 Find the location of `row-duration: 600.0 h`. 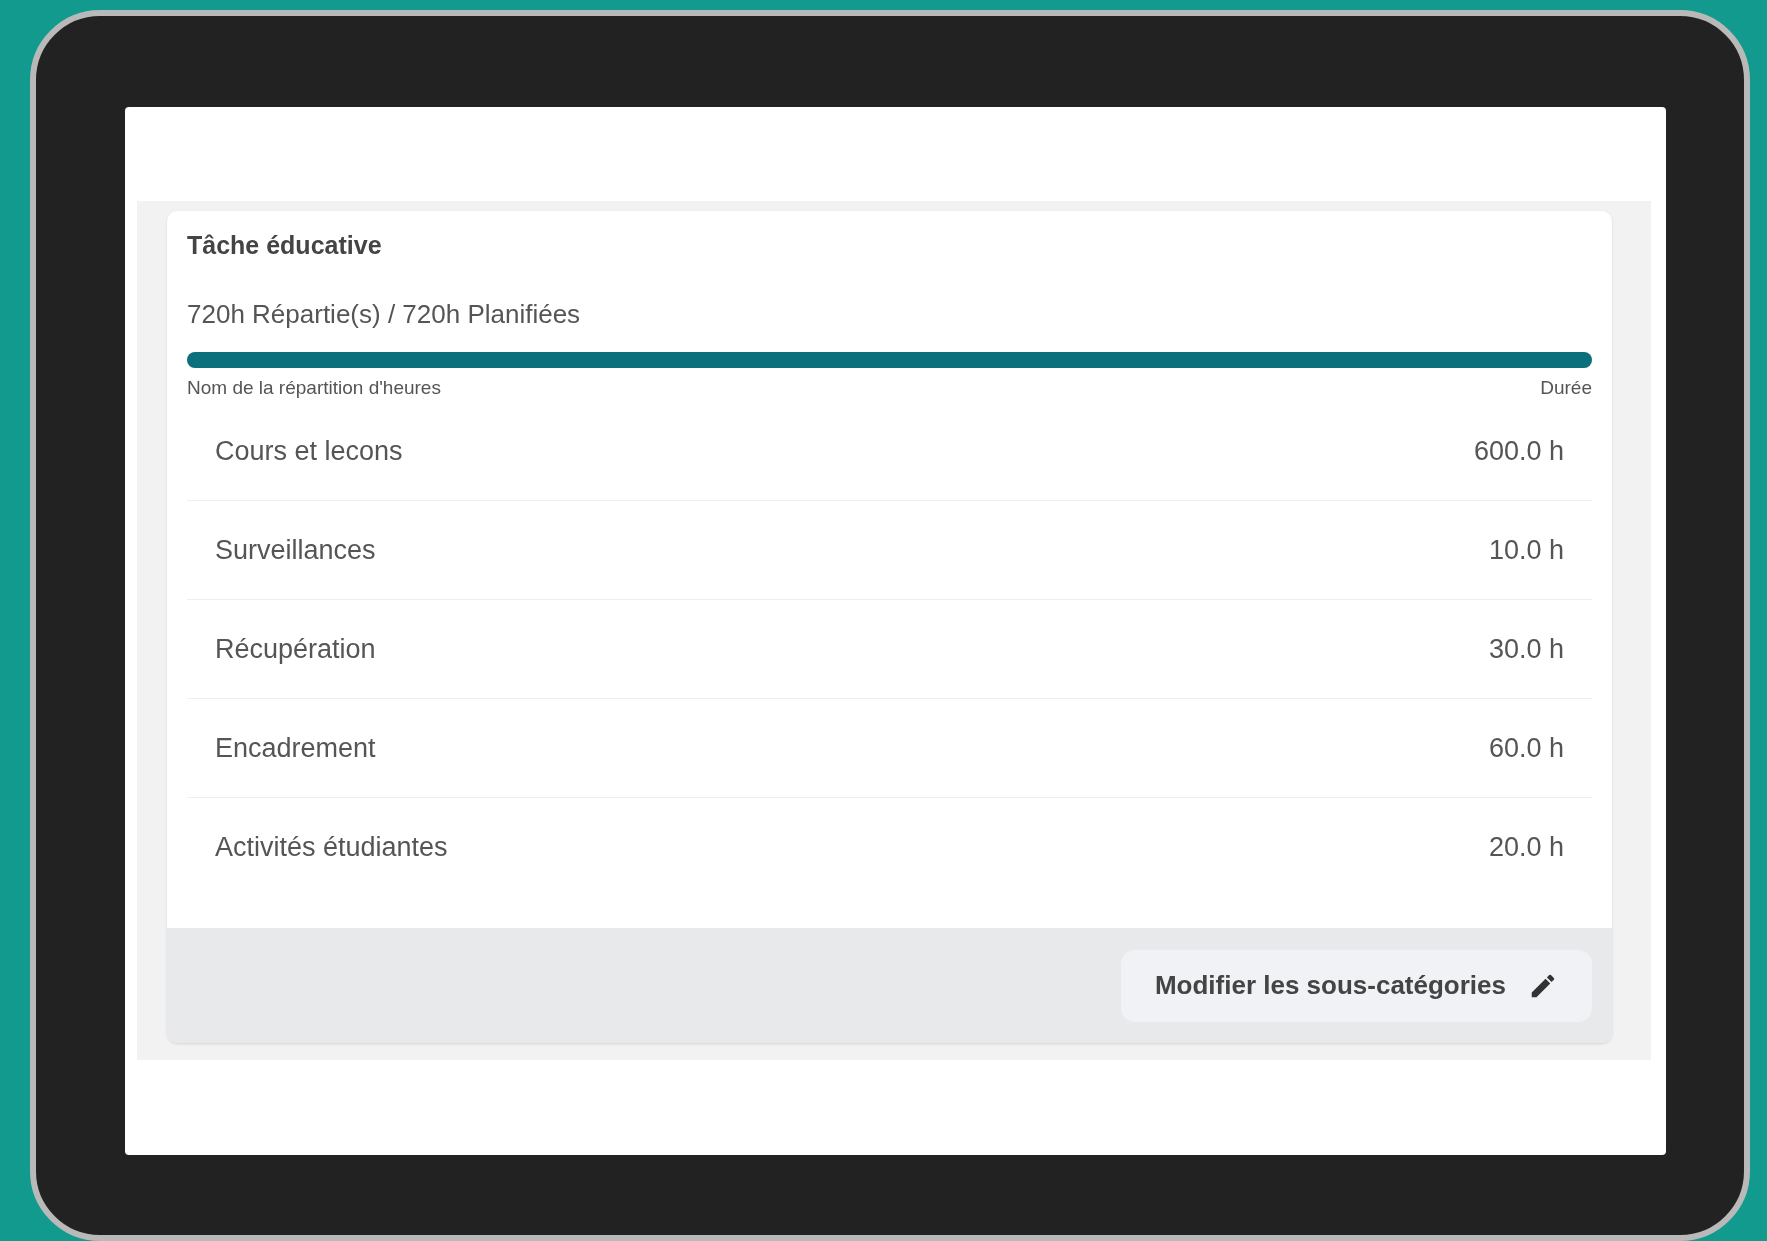

row-duration: 600.0 h is located at coordinates (1518, 451).